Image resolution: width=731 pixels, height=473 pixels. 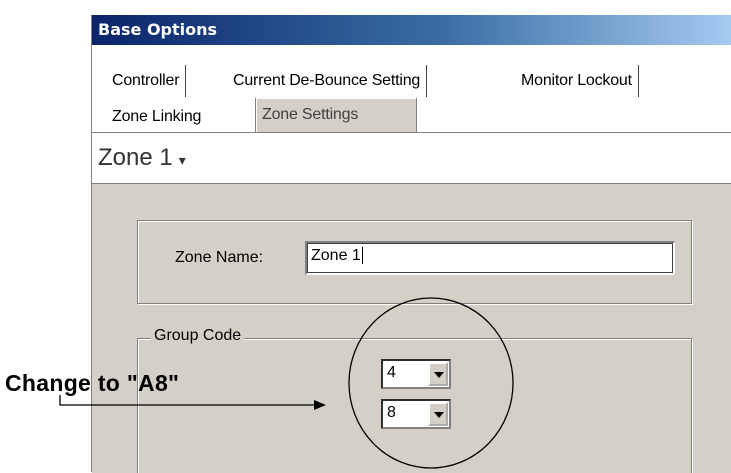 What do you see at coordinates (320, 405) in the screenshot?
I see `annotation-arrow-head` at bounding box center [320, 405].